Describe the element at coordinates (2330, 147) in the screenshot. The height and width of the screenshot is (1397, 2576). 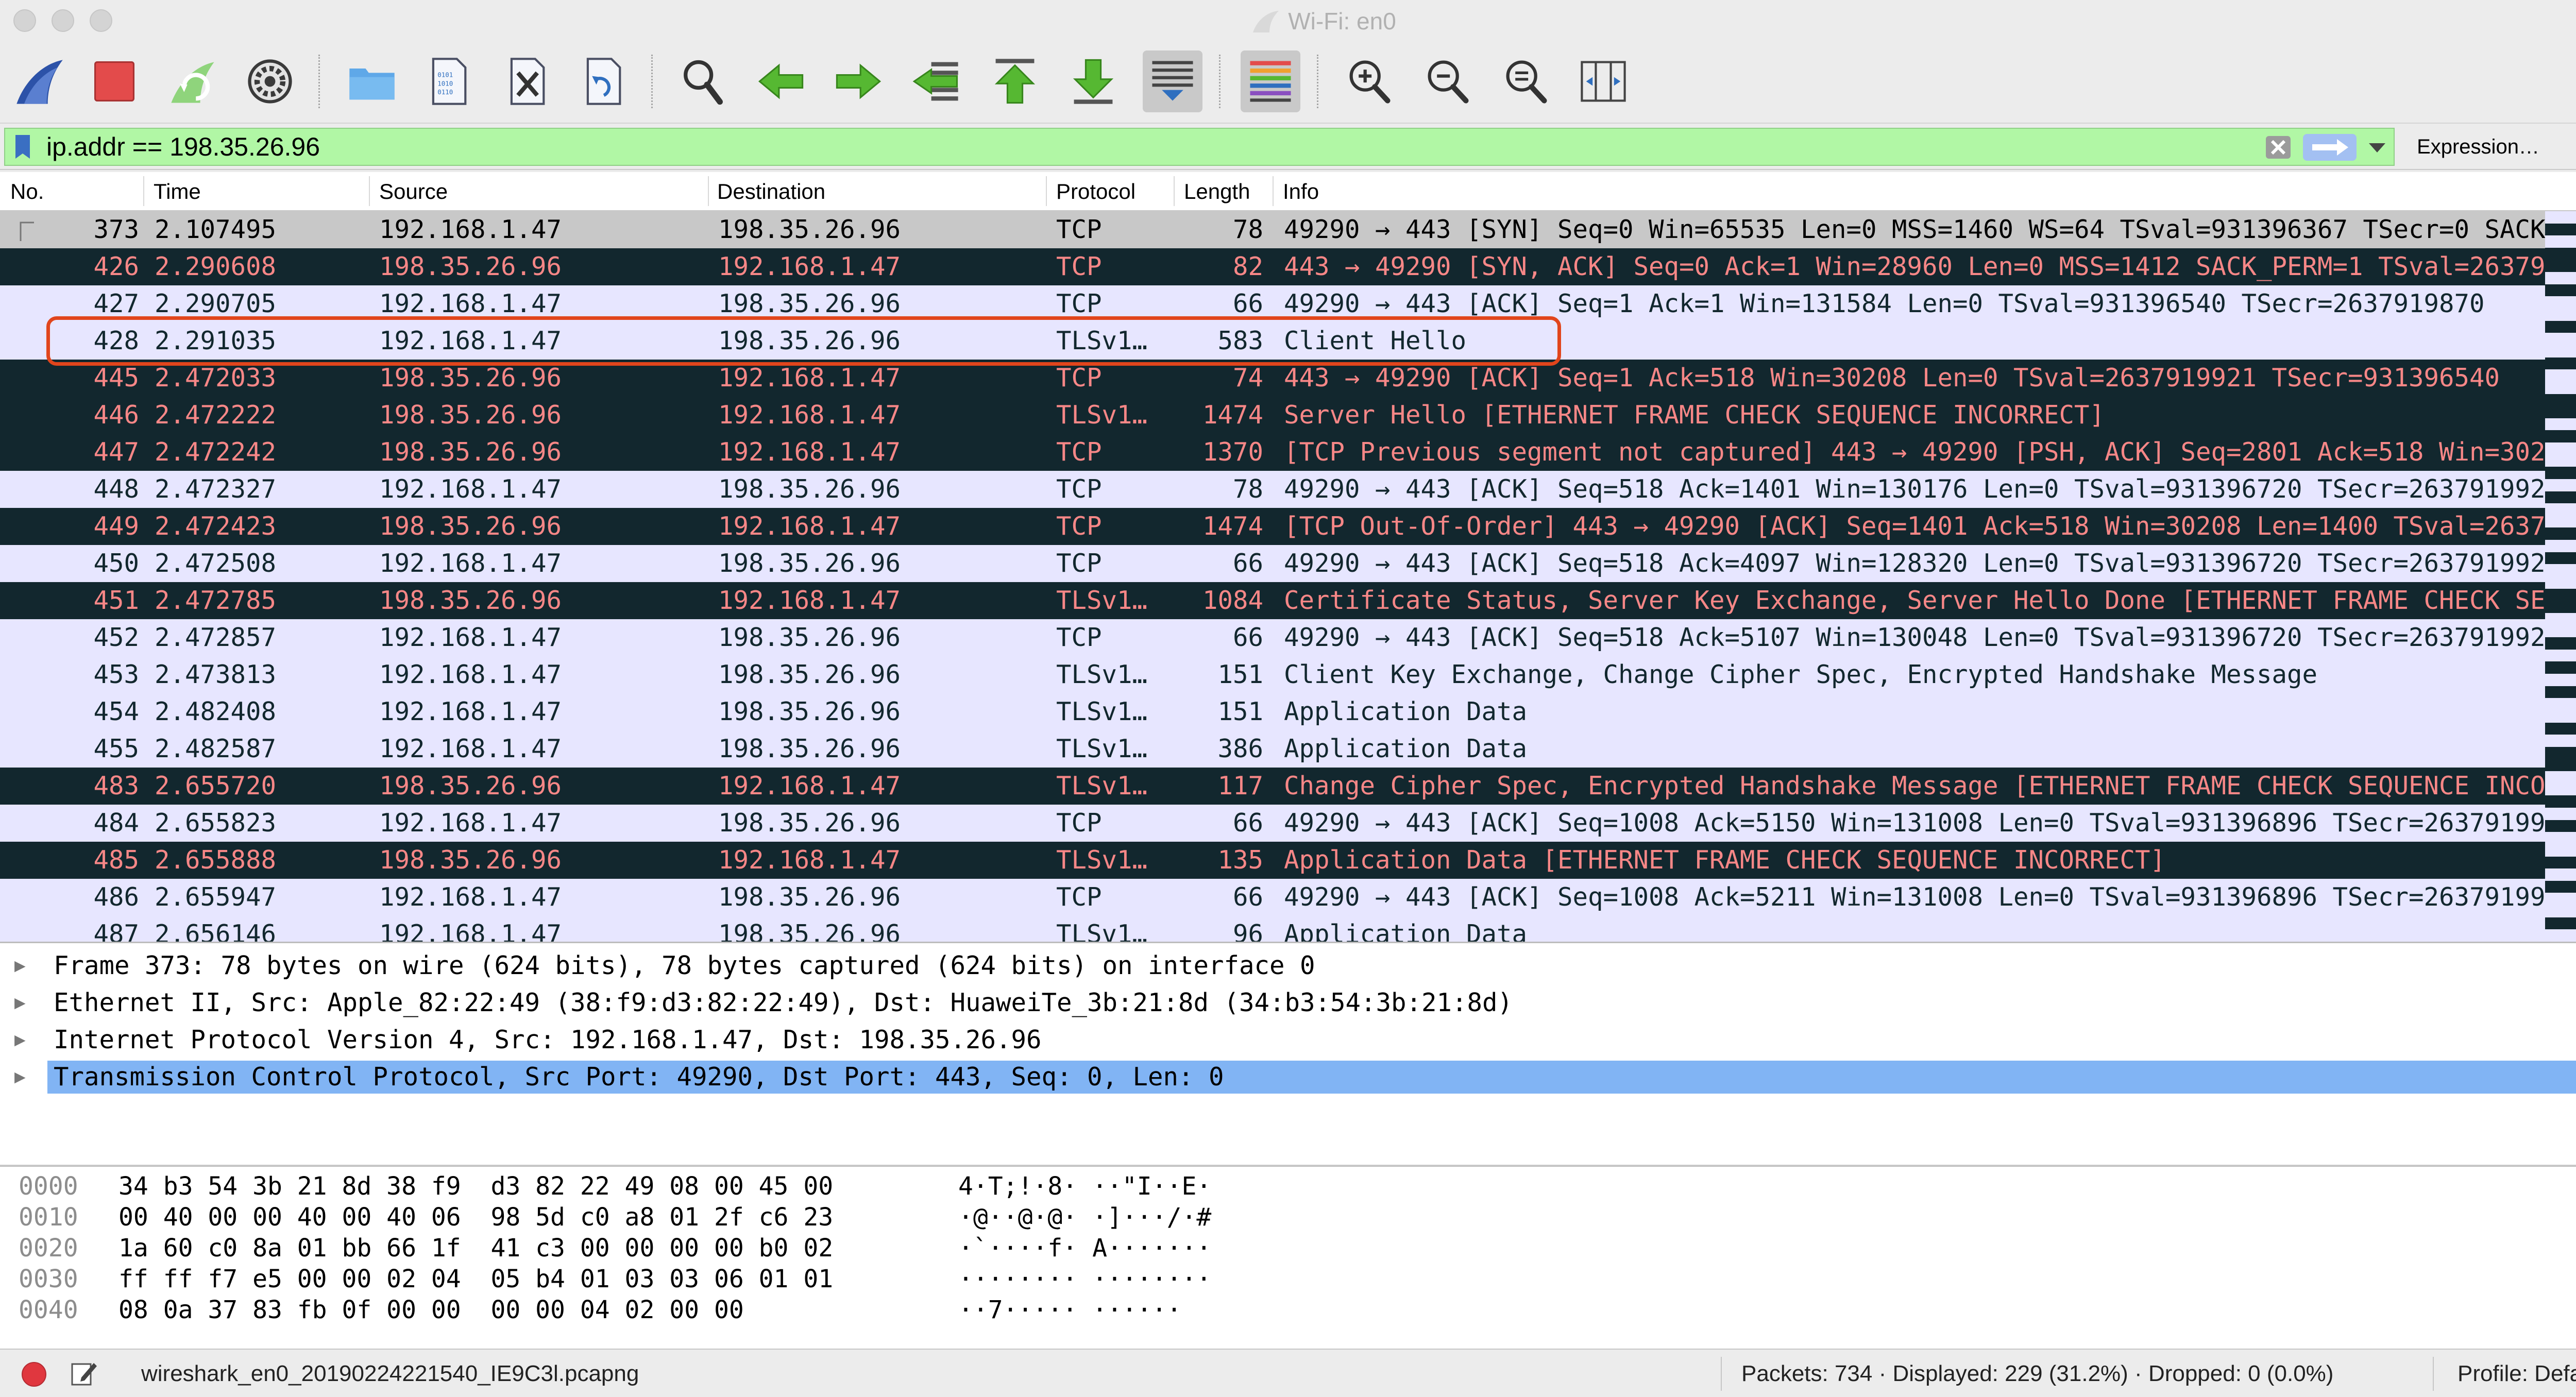
I see `apply-filter-button` at that location.